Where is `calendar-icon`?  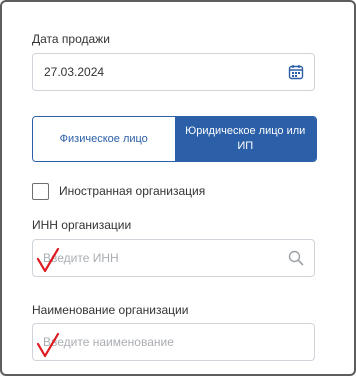
calendar-icon is located at coordinates (296, 72).